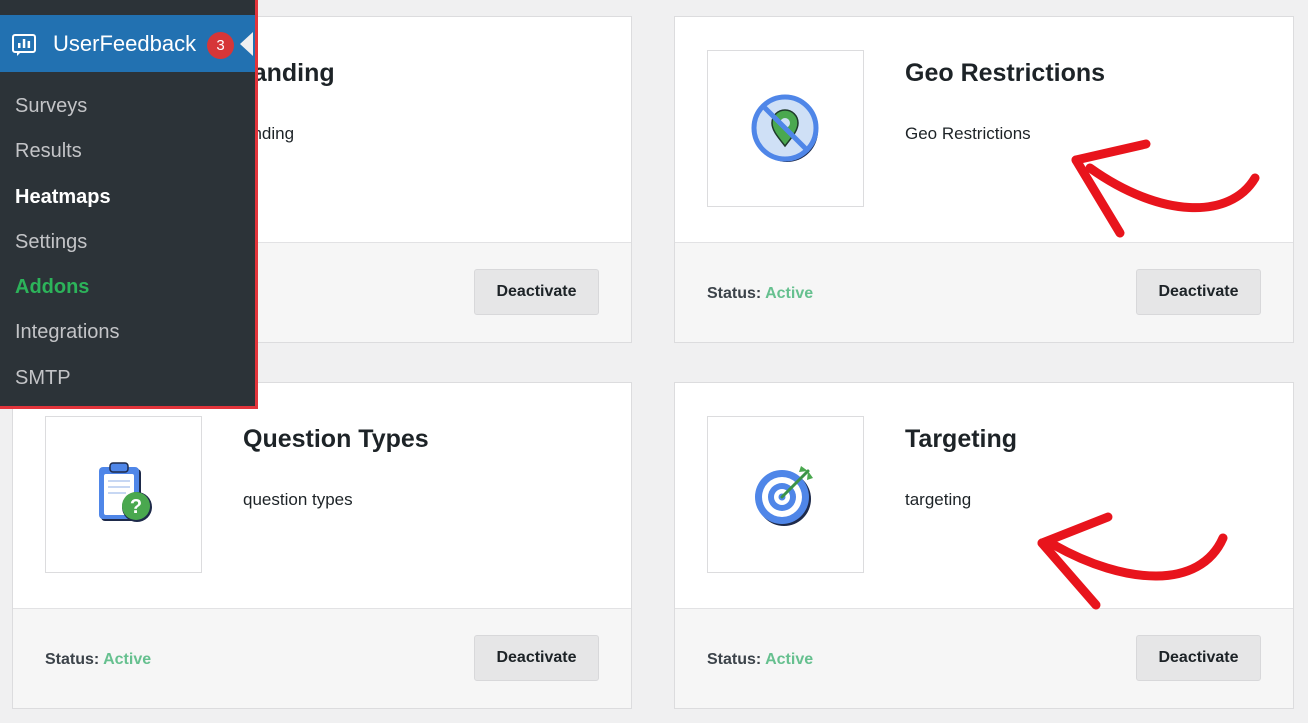  What do you see at coordinates (127, 106) in the screenshot?
I see `submenu-item-surveys: Surveys` at bounding box center [127, 106].